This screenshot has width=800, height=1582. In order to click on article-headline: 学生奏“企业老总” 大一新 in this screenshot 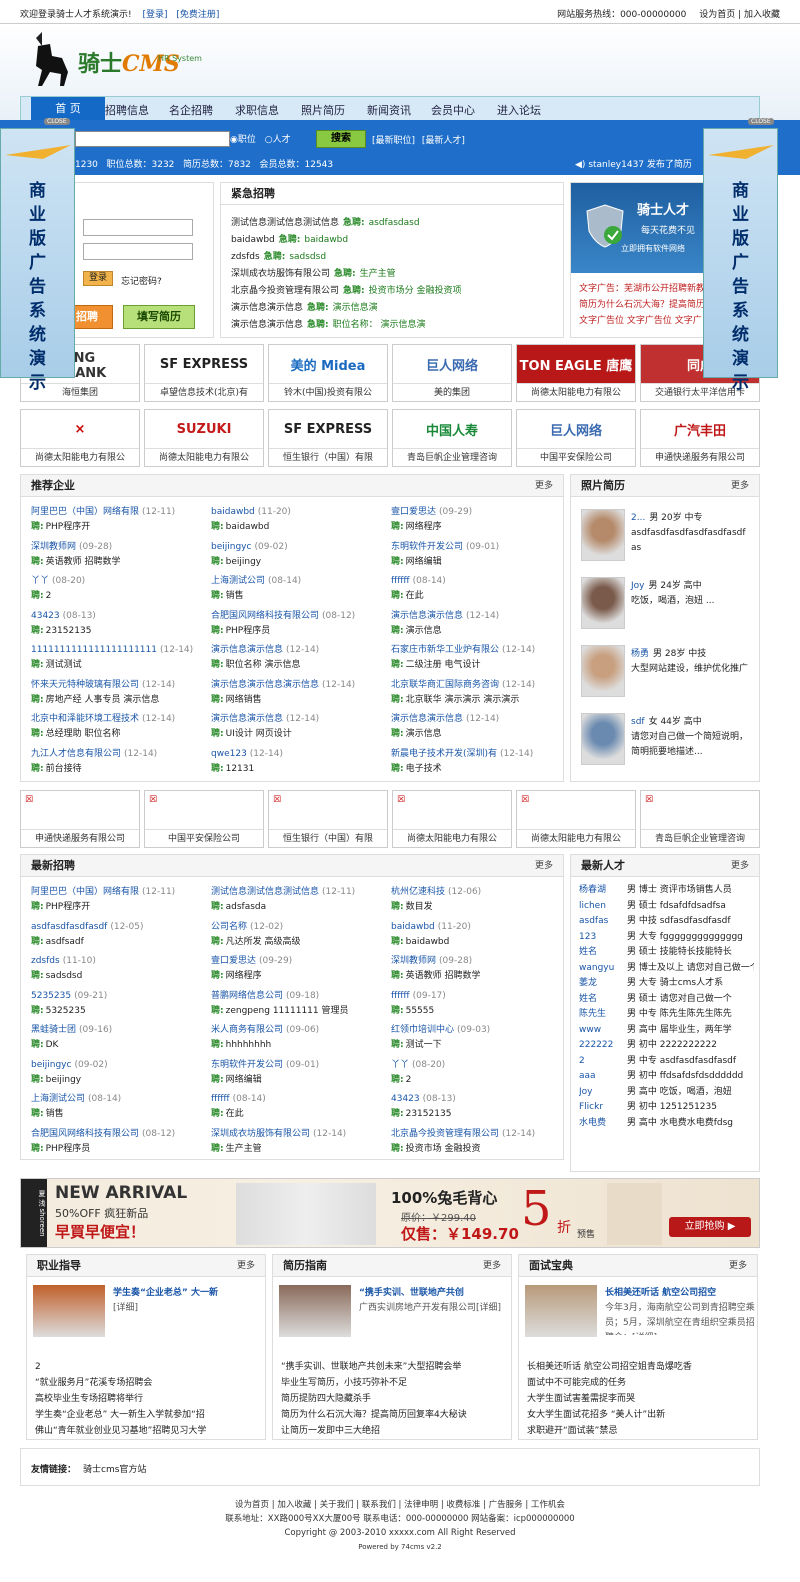, I will do `click(188, 1291)`.